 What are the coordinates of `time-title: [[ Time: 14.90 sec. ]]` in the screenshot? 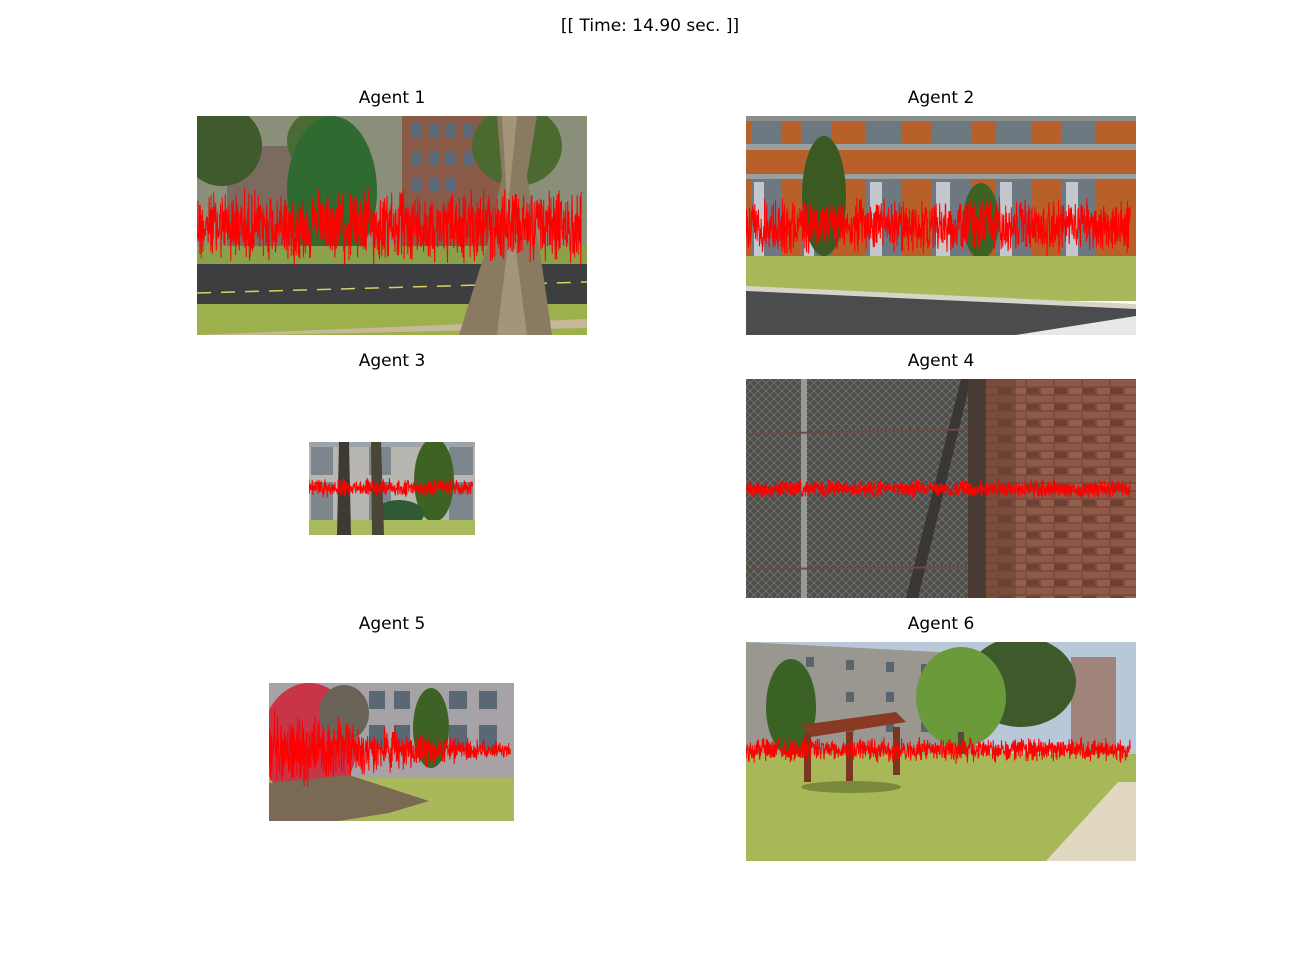 It's located at (650, 26).